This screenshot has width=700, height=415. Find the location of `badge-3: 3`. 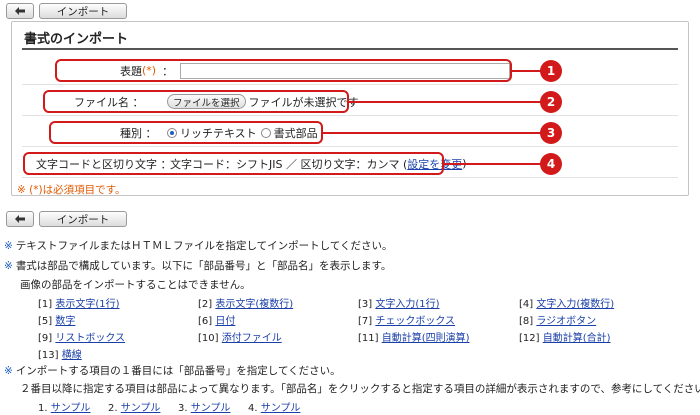

badge-3: 3 is located at coordinates (551, 133).